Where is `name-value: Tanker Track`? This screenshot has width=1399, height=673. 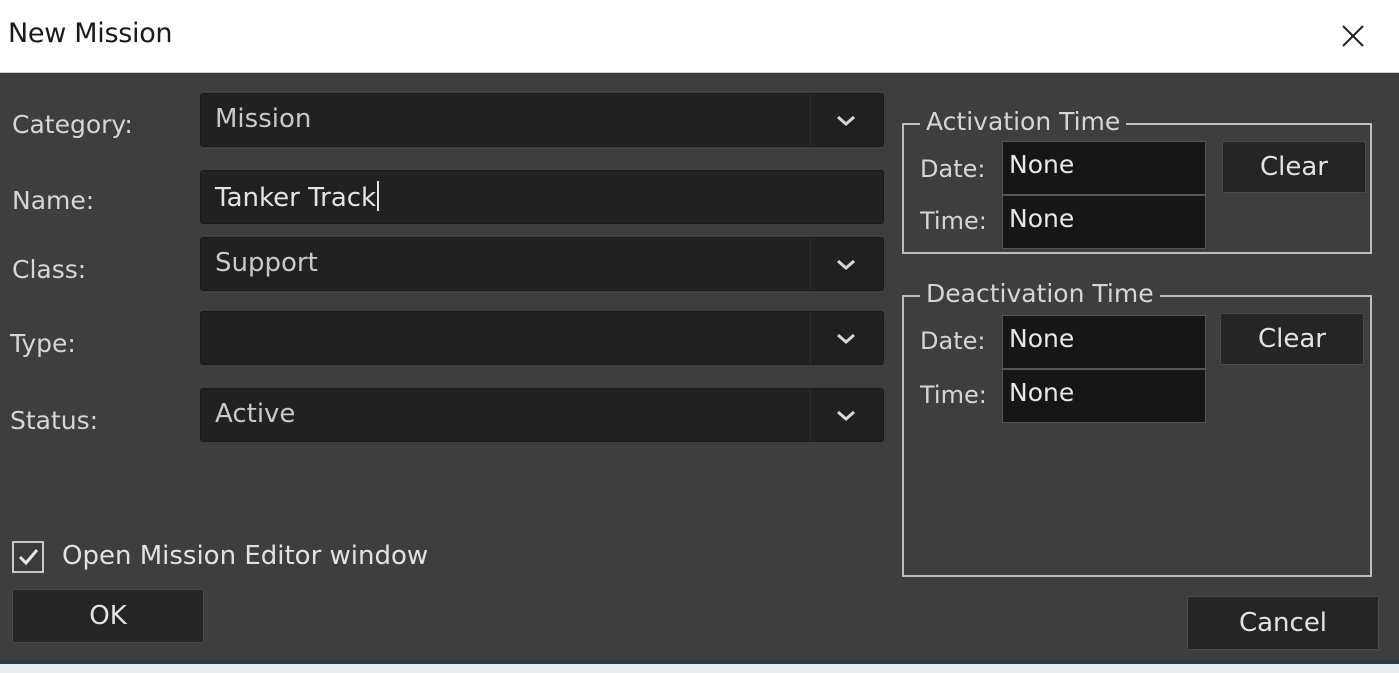 name-value: Tanker Track is located at coordinates (297, 197).